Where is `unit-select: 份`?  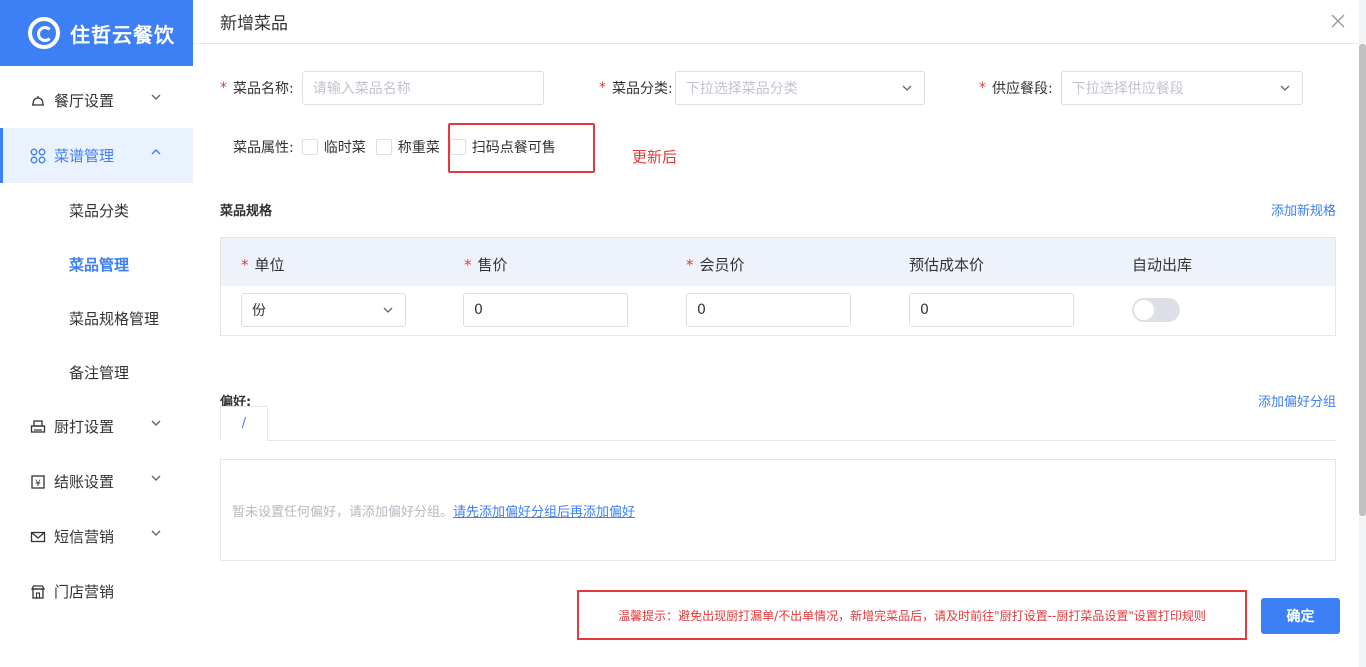 unit-select: 份 is located at coordinates (323, 310).